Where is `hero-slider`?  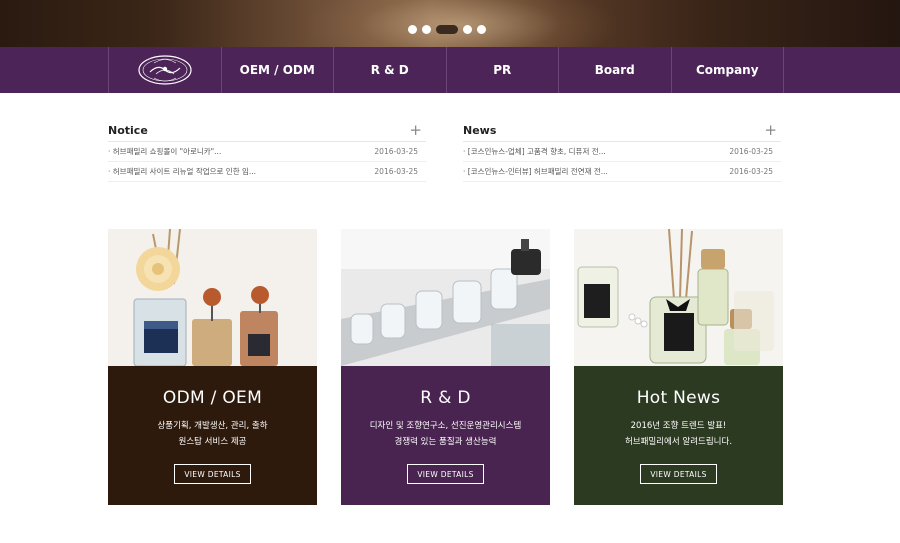 hero-slider is located at coordinates (450, 23).